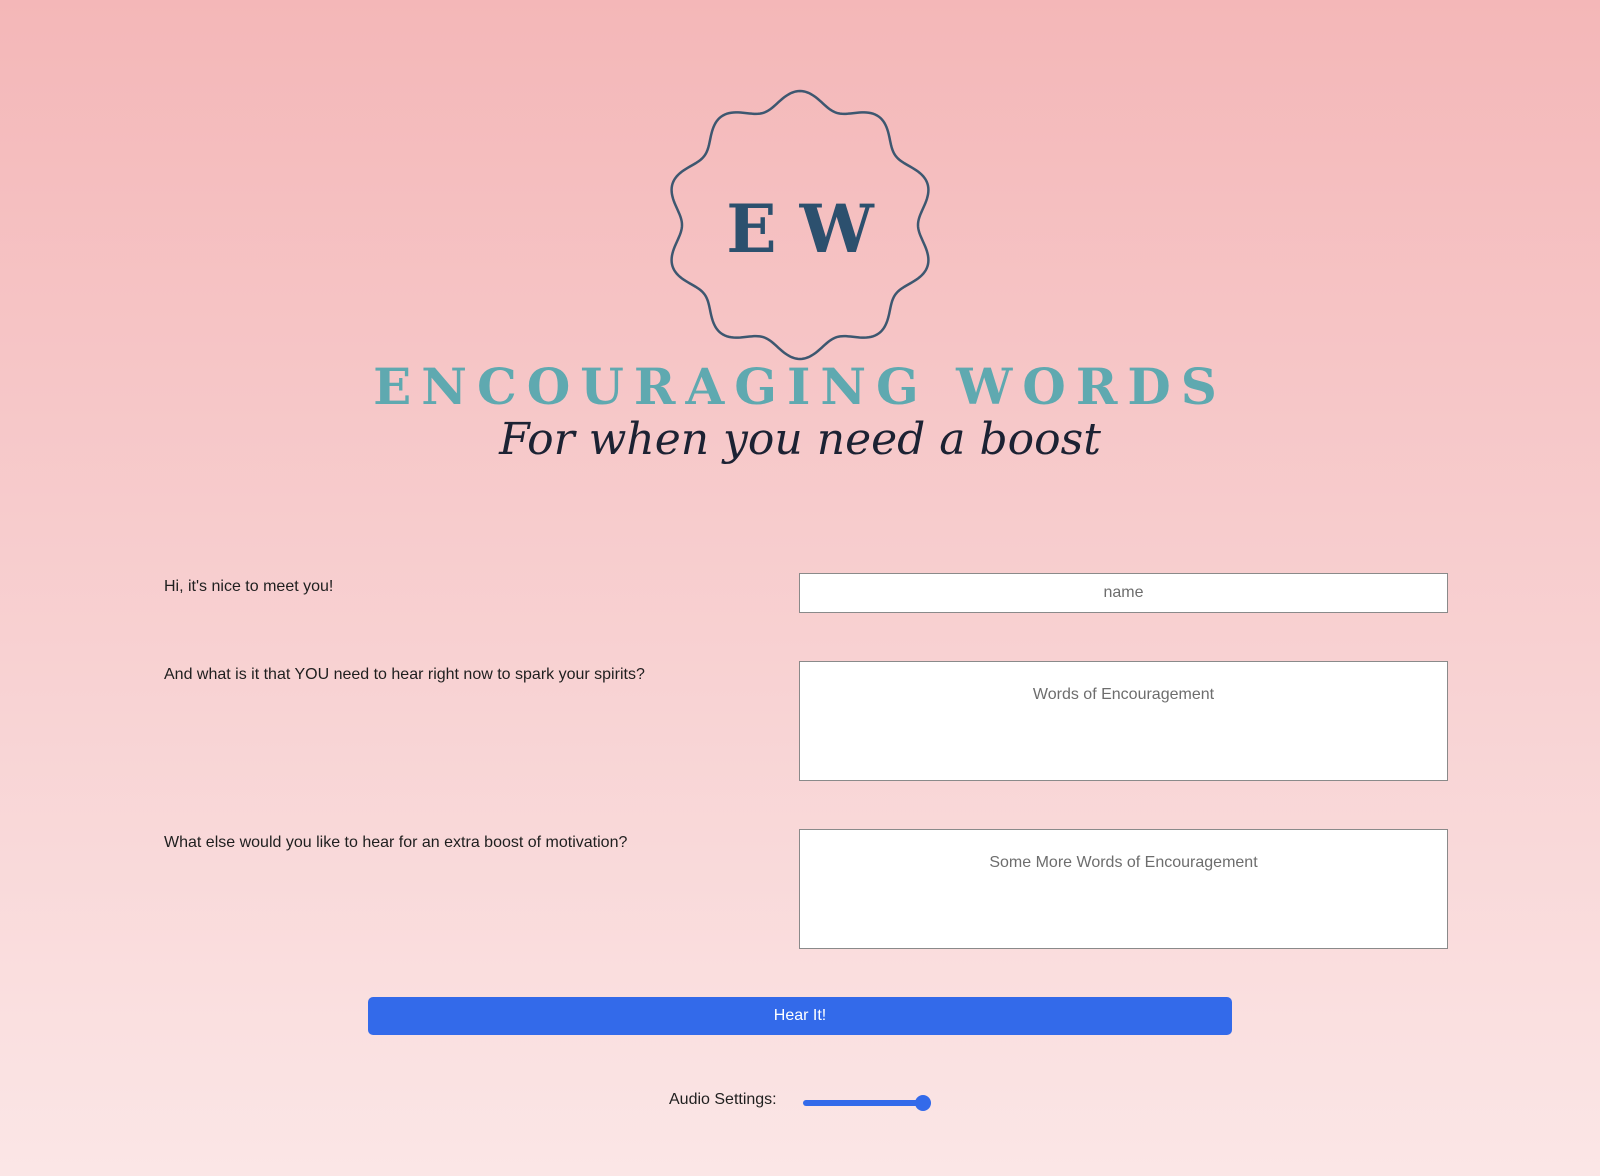 This screenshot has height=1176, width=1600. What do you see at coordinates (1123, 889) in the screenshot?
I see `more-words-textarea` at bounding box center [1123, 889].